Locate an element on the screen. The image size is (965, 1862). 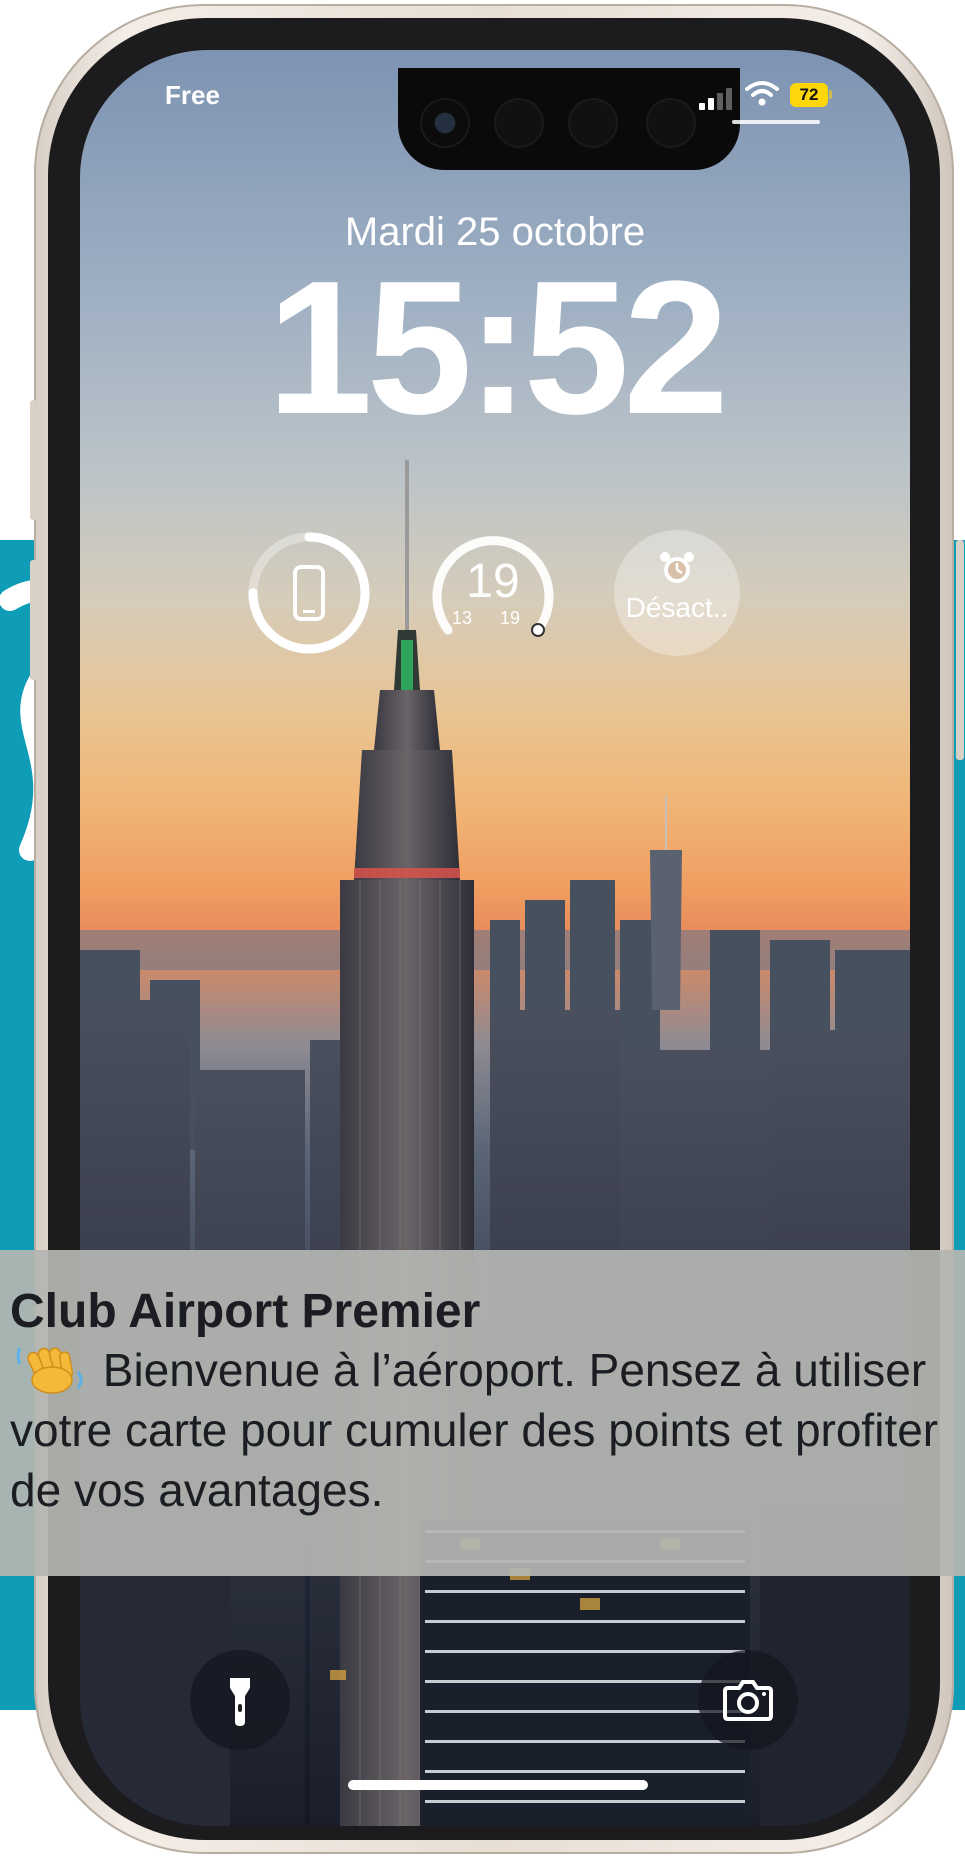
notification-app-name: Club Airport Premier is located at coordinates (245, 1311).